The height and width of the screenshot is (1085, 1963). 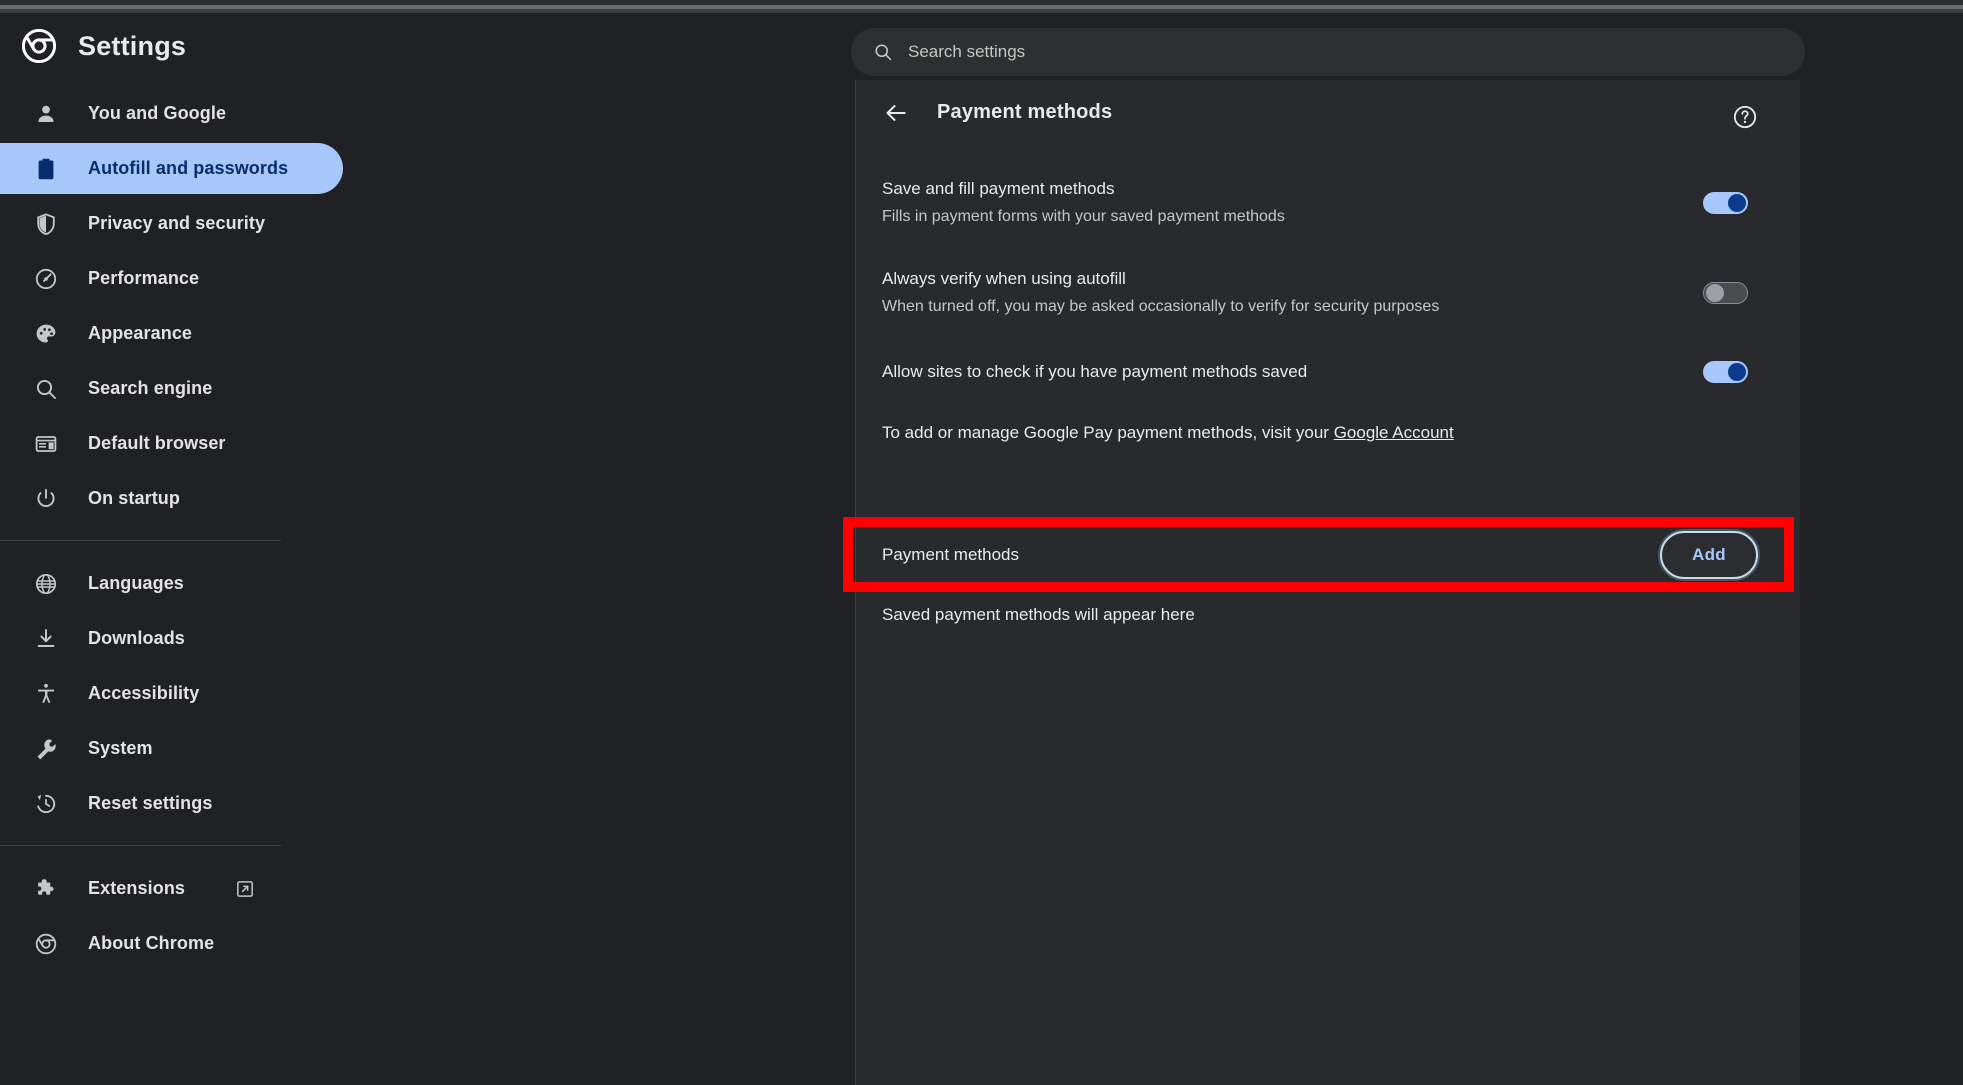 What do you see at coordinates (150, 803) in the screenshot?
I see `sidebar-item-label: Reset settings` at bounding box center [150, 803].